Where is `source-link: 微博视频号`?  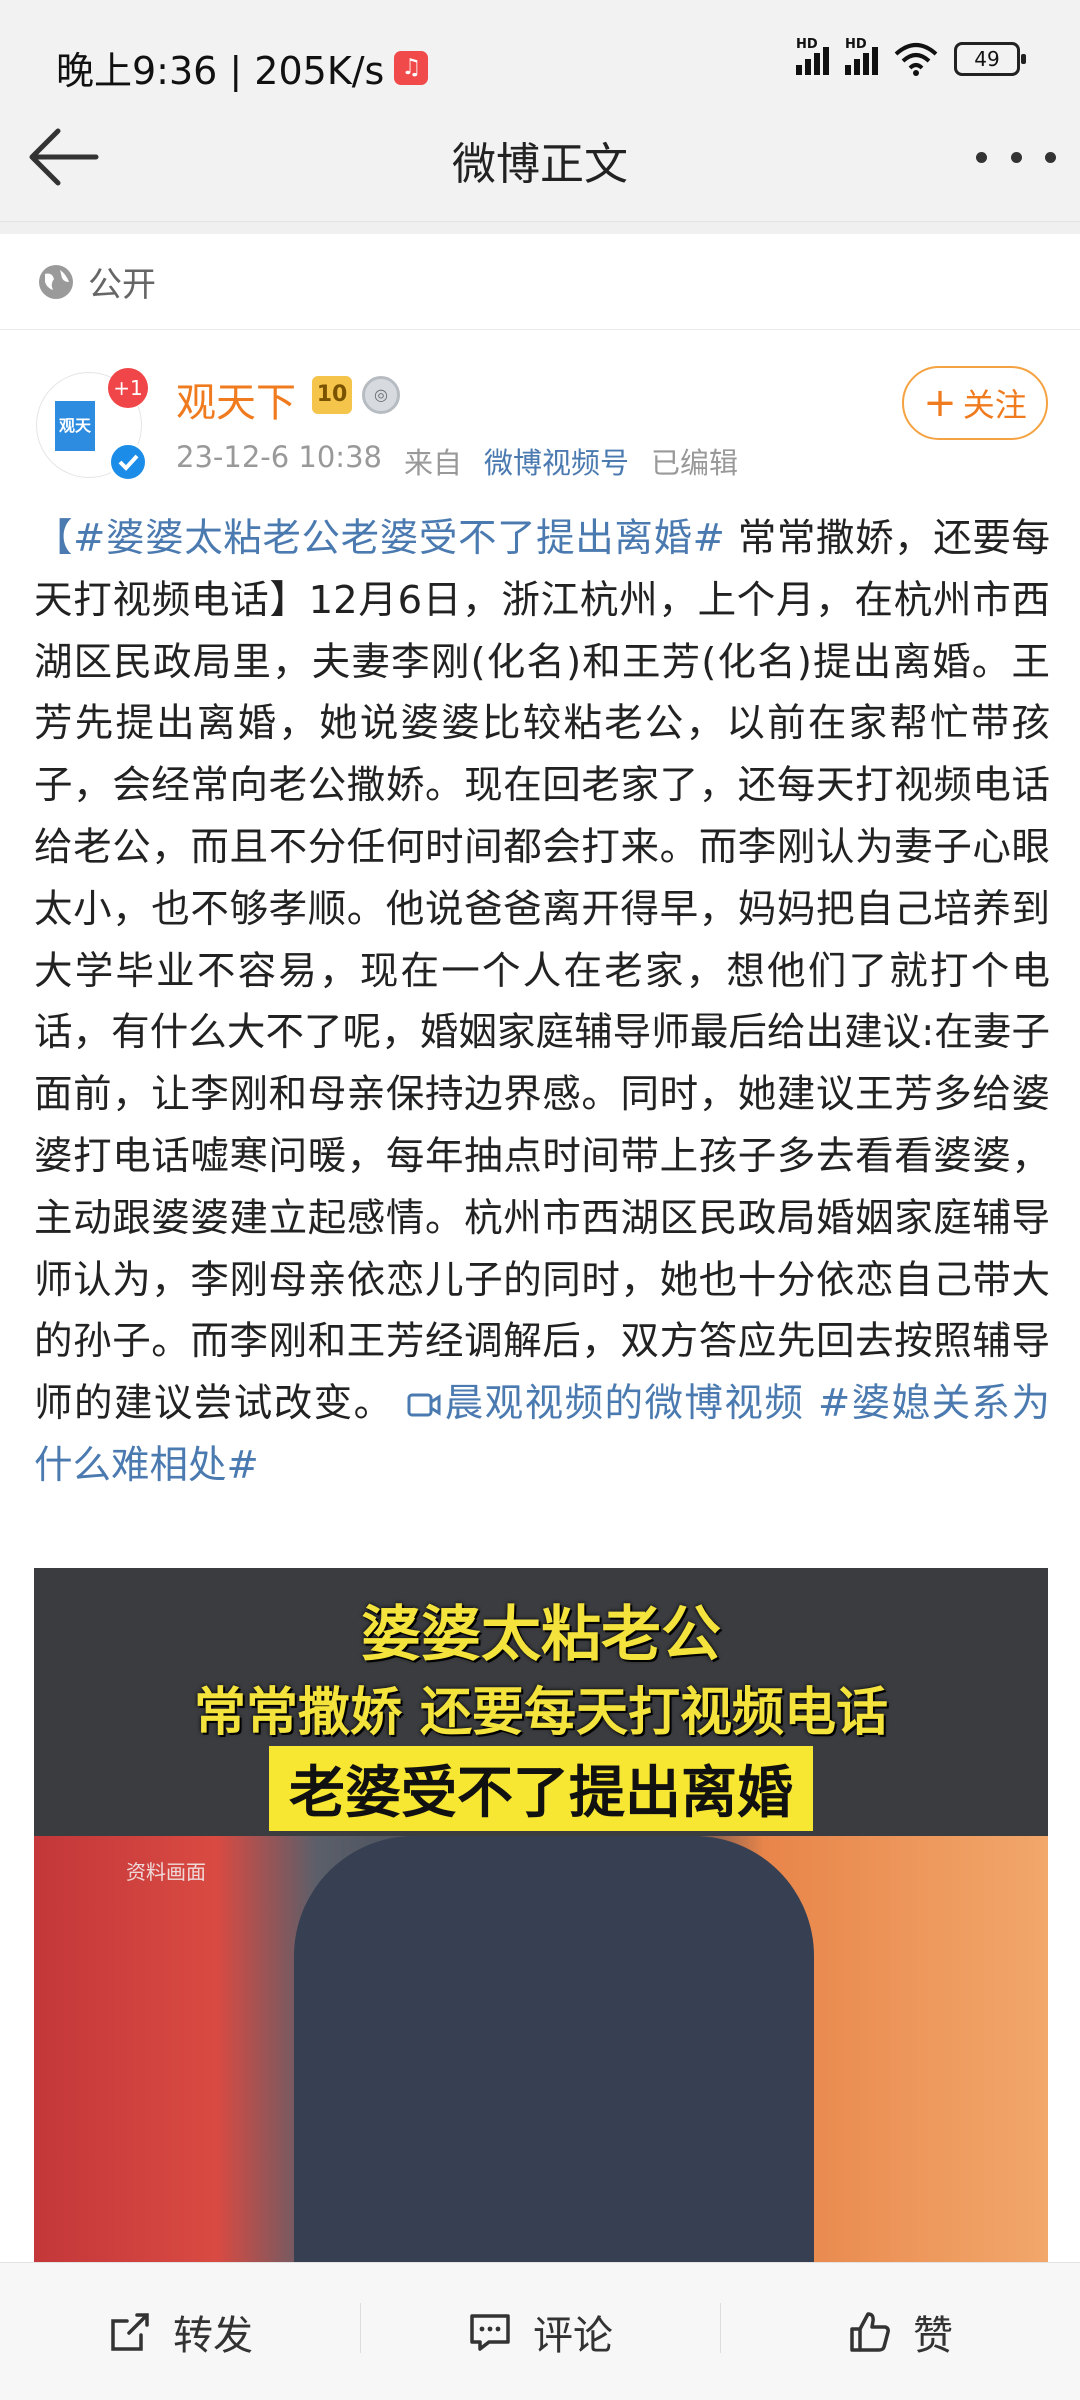 source-link: 微博视频号 is located at coordinates (556, 461).